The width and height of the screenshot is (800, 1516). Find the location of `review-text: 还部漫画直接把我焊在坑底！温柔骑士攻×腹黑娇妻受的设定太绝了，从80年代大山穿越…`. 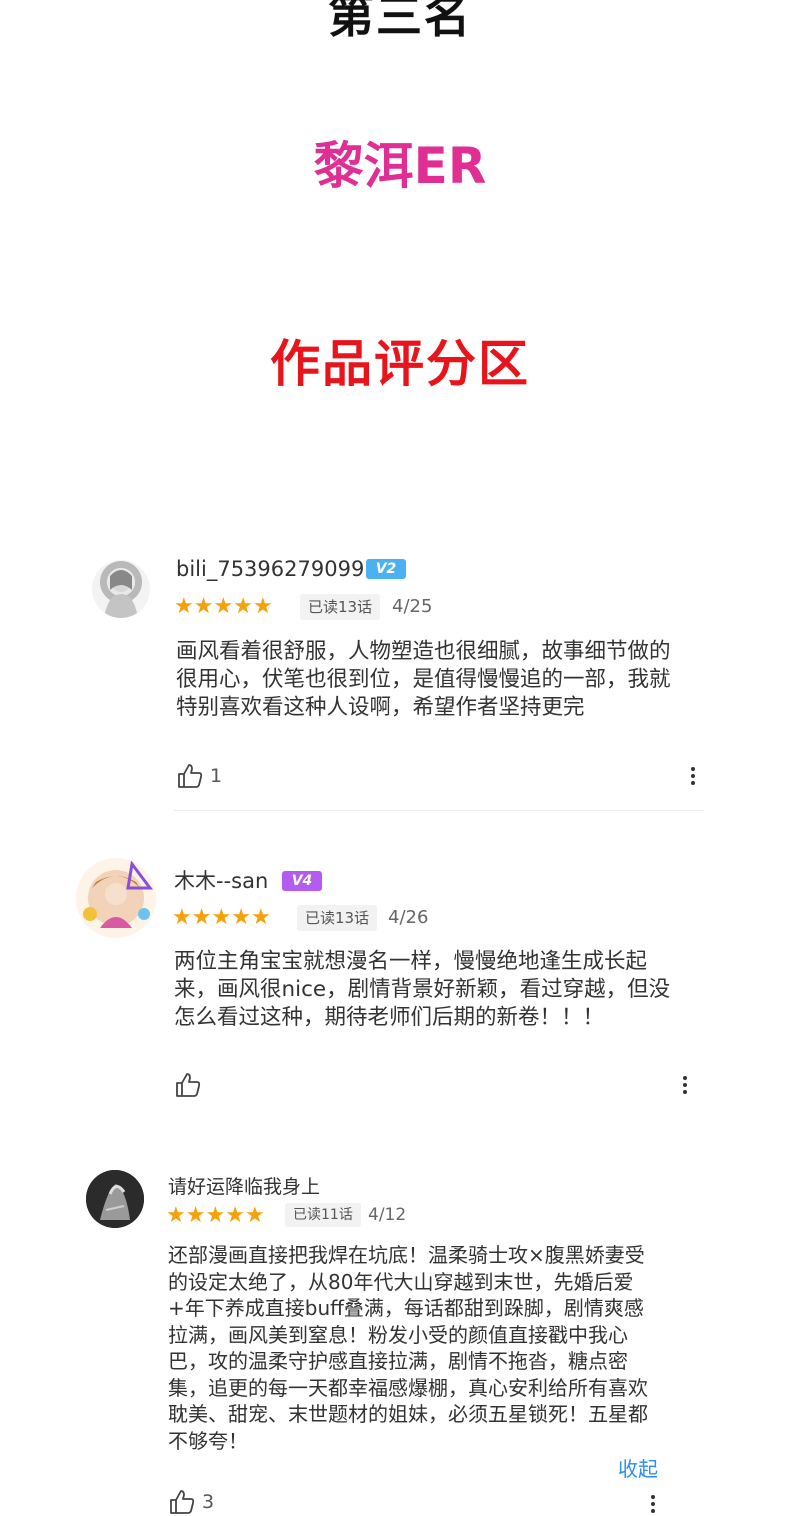

review-text: 还部漫画直接把我焊在坑底！温柔骑士攻×腹黑娇妻受的设定太绝了，从80年代大山穿越… is located at coordinates (408, 1348).